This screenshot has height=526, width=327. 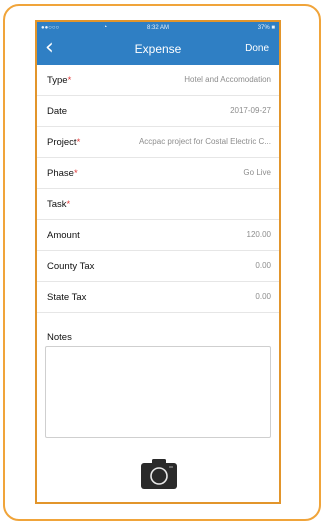 I want to click on page-title: Expense, so click(x=158, y=49).